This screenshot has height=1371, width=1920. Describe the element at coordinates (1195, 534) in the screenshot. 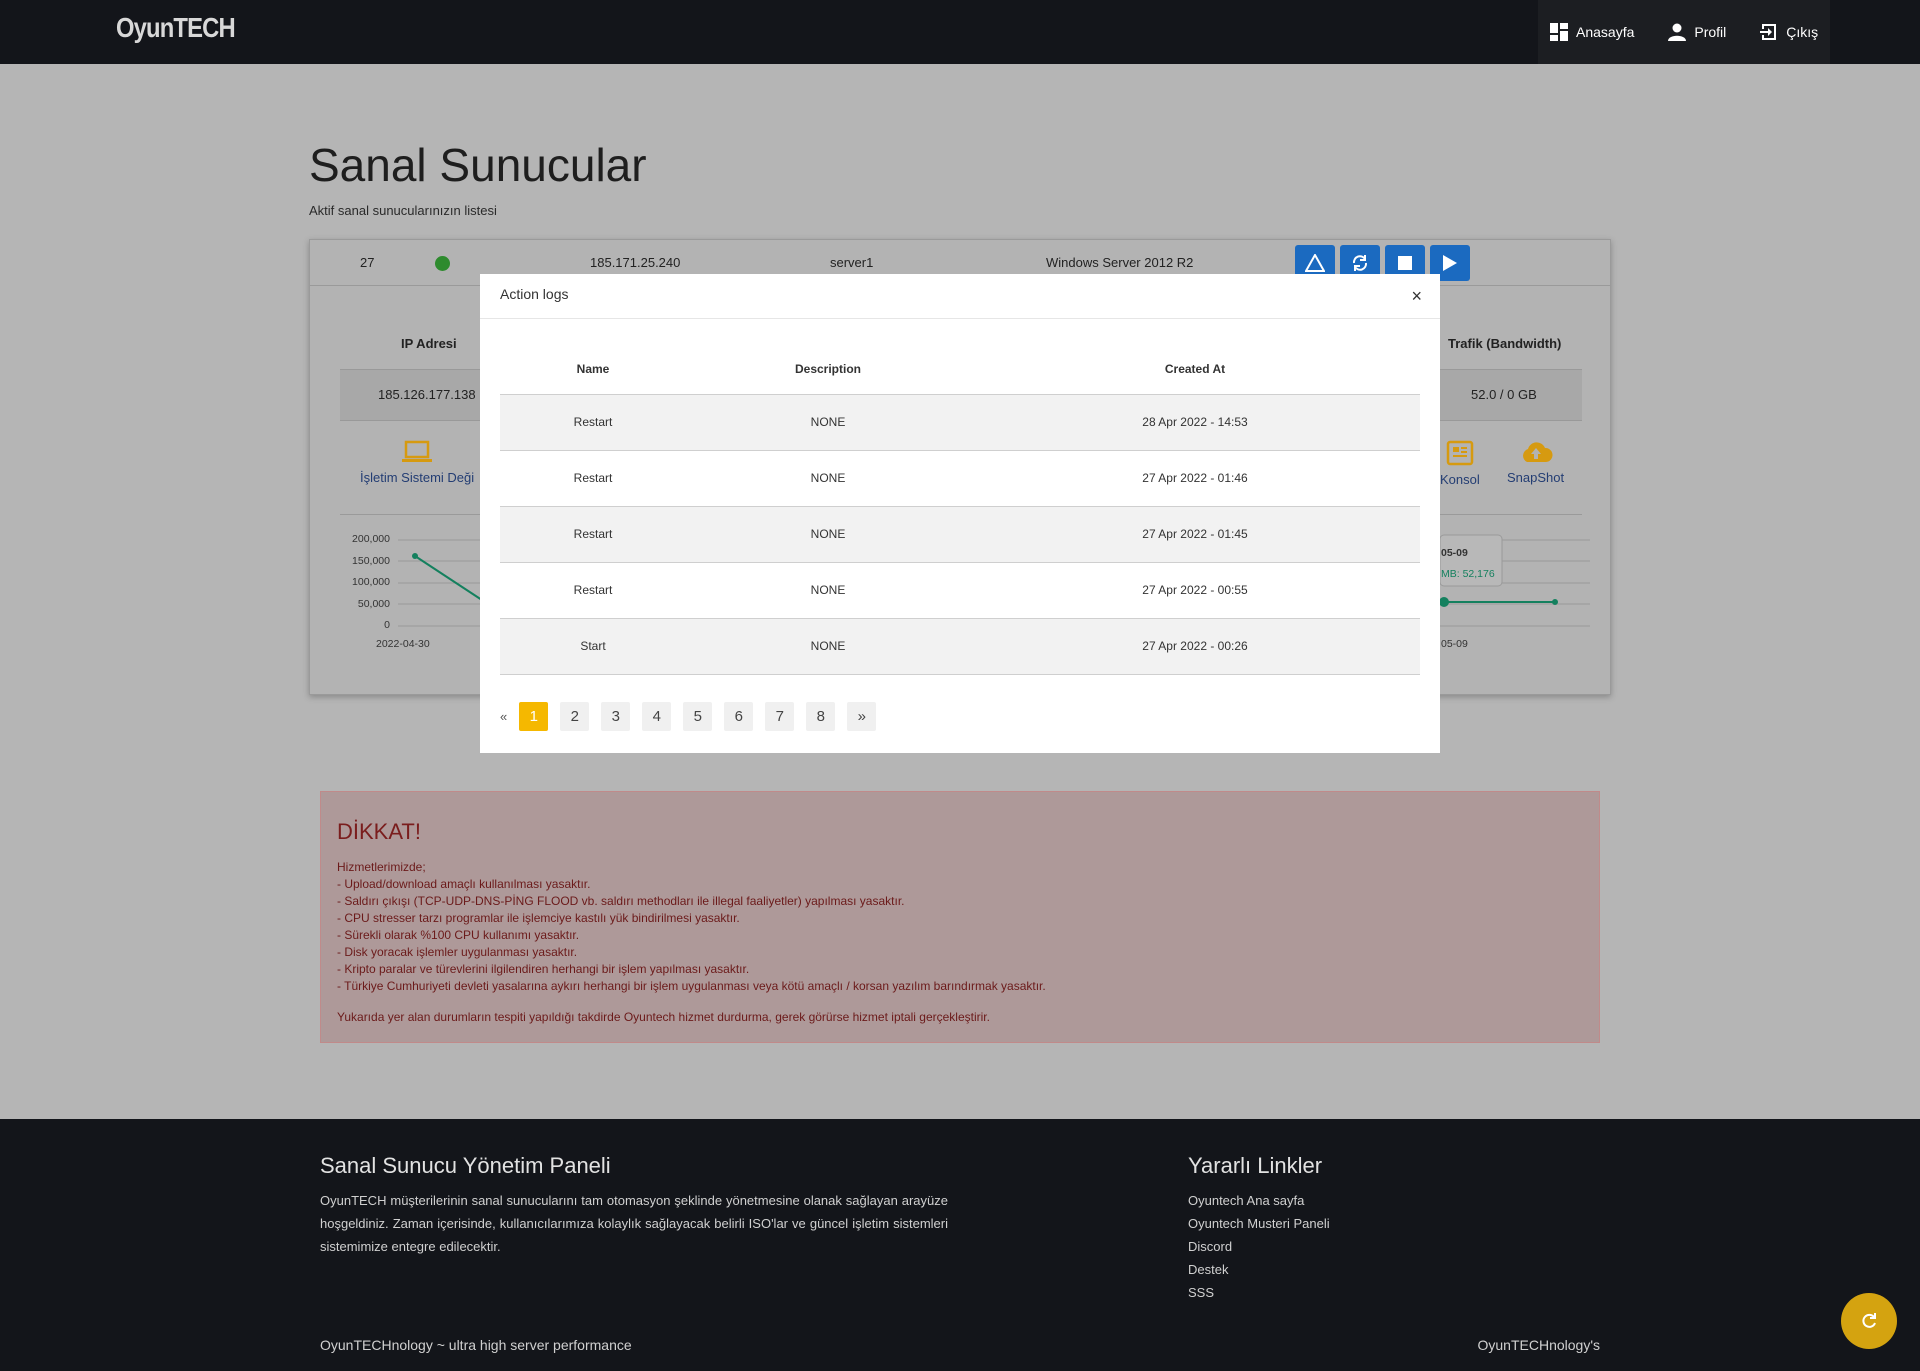

I see `cell-created-at: 27 Apr 2022 - 01:45` at that location.